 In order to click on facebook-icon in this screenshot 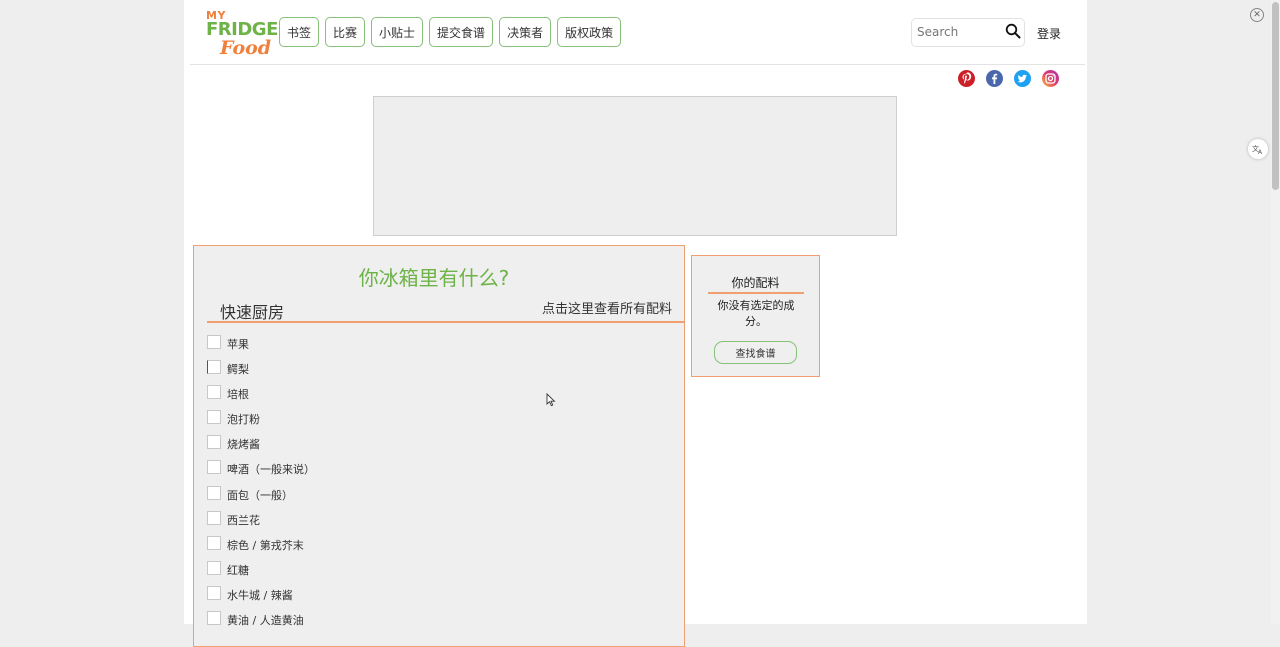, I will do `click(994, 78)`.